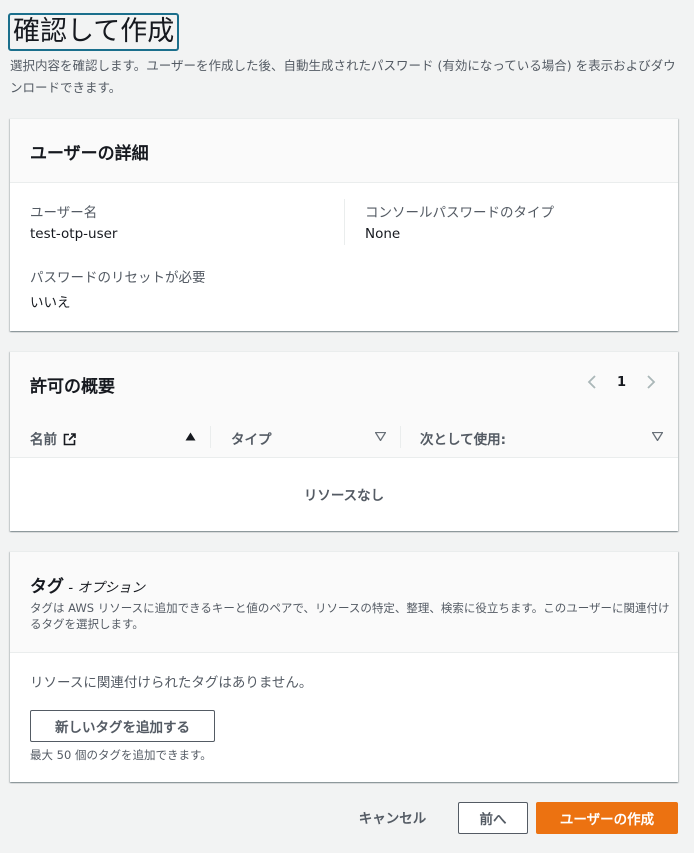 This screenshot has height=853, width=694. Describe the element at coordinates (89, 154) in the screenshot. I see `user-details-title: ユーザーの詳細` at that location.